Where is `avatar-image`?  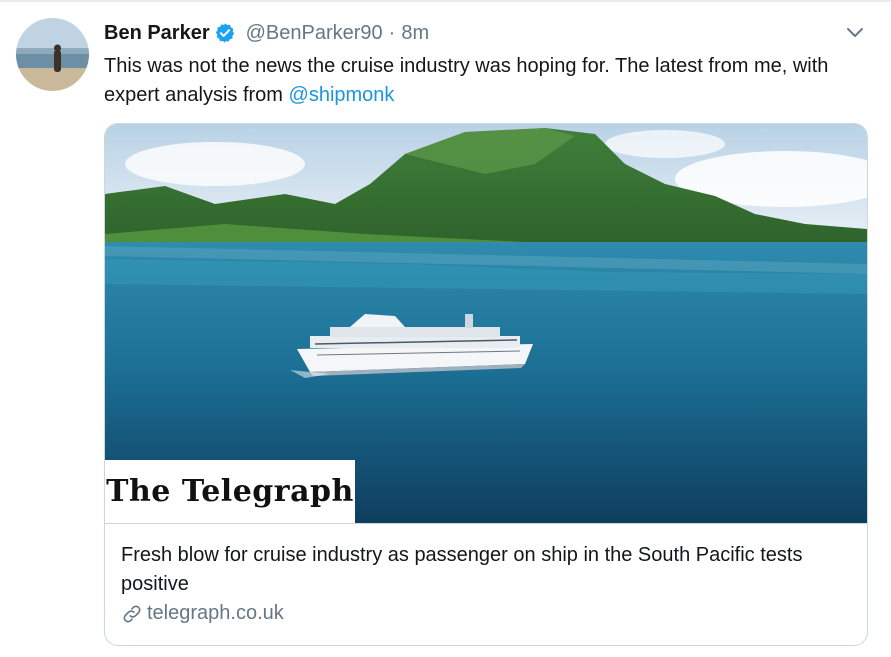 avatar-image is located at coordinates (52, 54).